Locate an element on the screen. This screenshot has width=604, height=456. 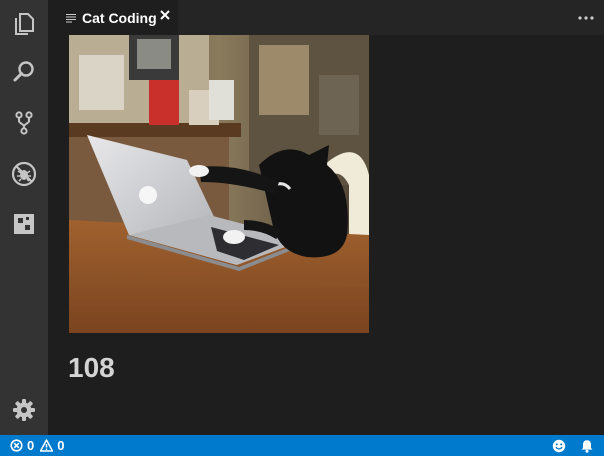
lines-of-code-counter: 108 is located at coordinates (91, 367).